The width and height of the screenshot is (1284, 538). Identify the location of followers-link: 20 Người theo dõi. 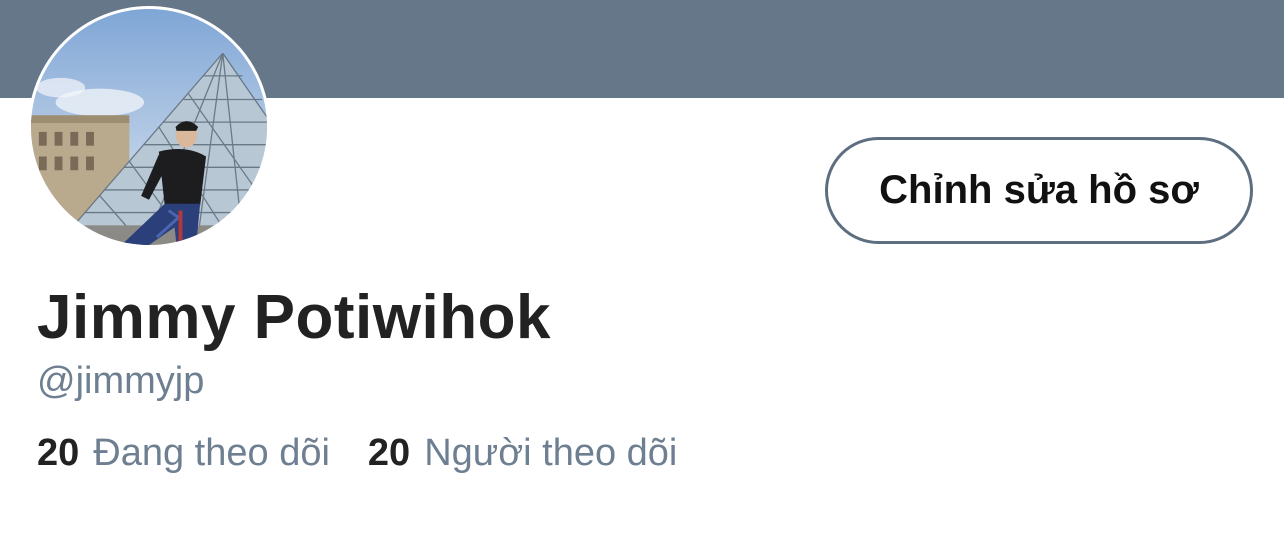
(522, 453).